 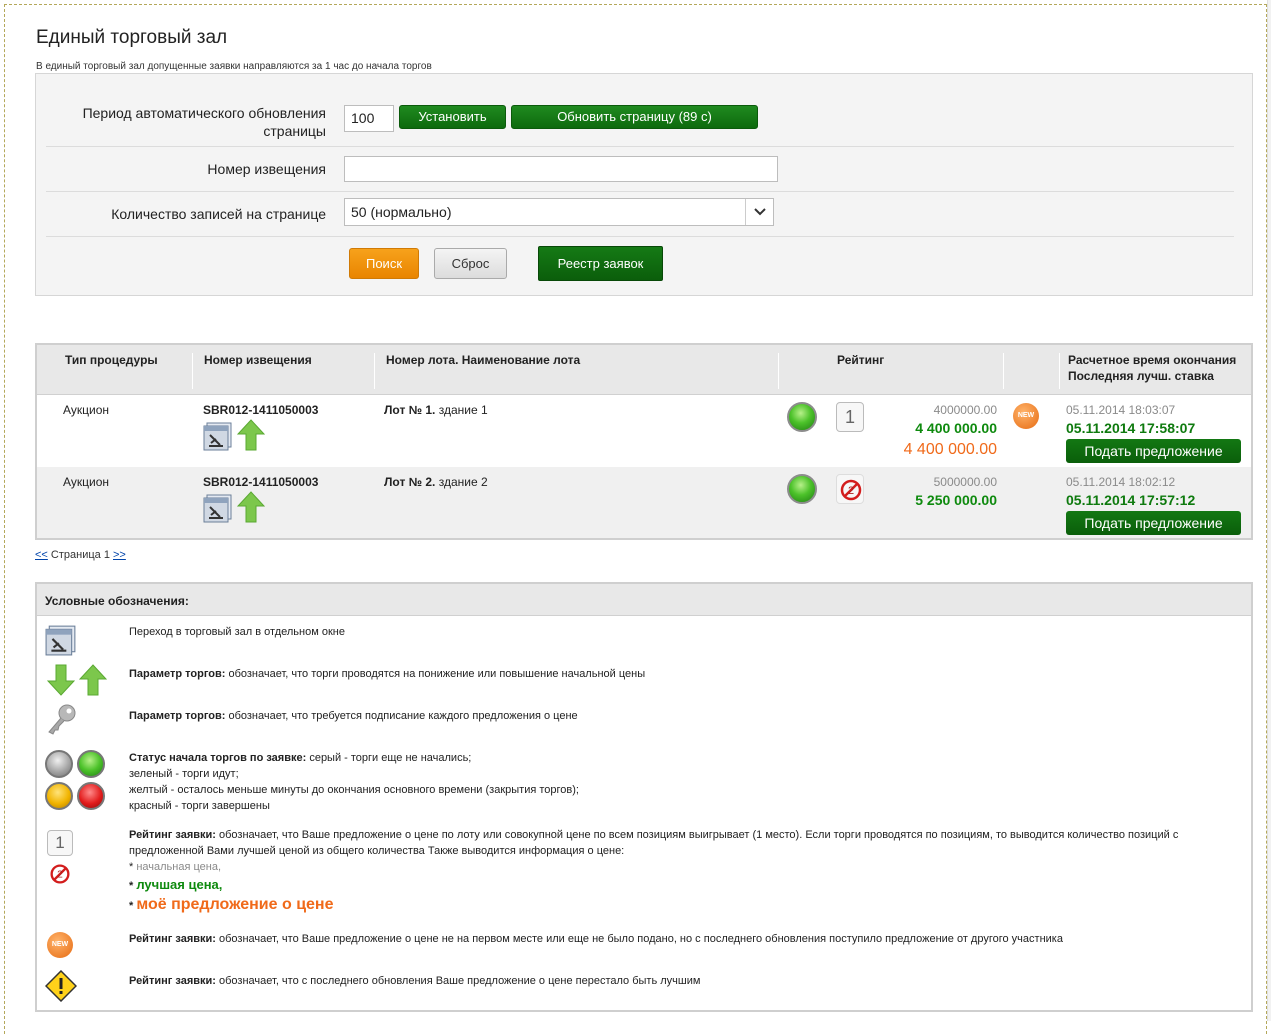 What do you see at coordinates (184, 774) in the screenshot?
I see `legend-text: зеленый - торги идут;` at bounding box center [184, 774].